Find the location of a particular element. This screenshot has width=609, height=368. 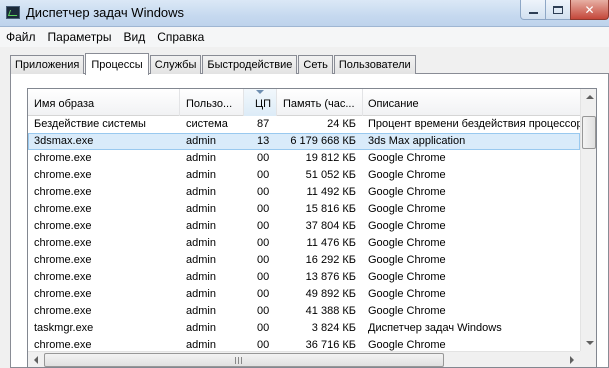

process-name: taskmgr.exe is located at coordinates (64, 328).